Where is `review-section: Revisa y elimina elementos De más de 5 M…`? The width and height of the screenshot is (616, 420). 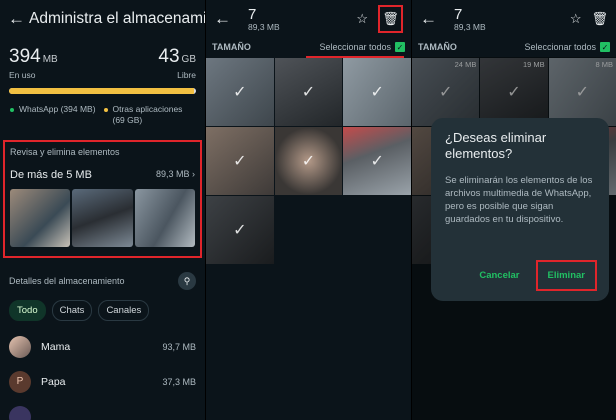 review-section: Revisa y elimina elementos De más de 5 M… is located at coordinates (102, 199).